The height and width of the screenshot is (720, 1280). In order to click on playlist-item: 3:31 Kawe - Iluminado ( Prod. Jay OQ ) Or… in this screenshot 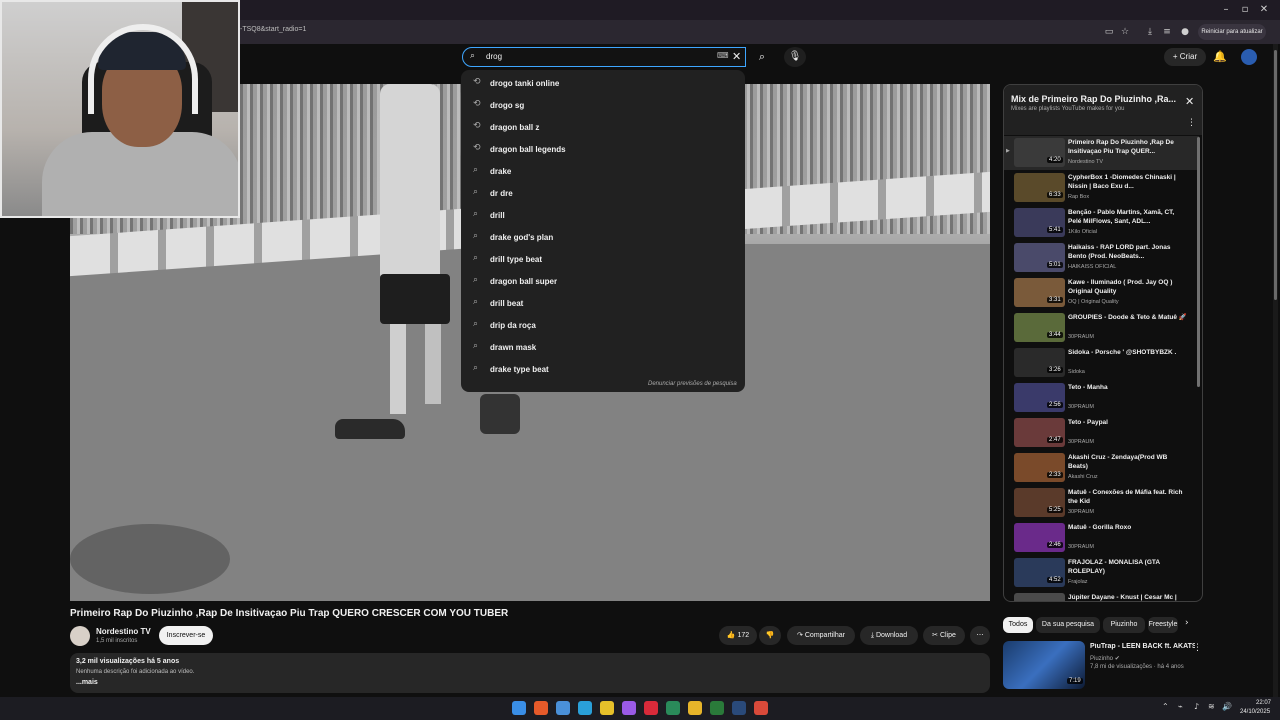, I will do `click(1101, 293)`.